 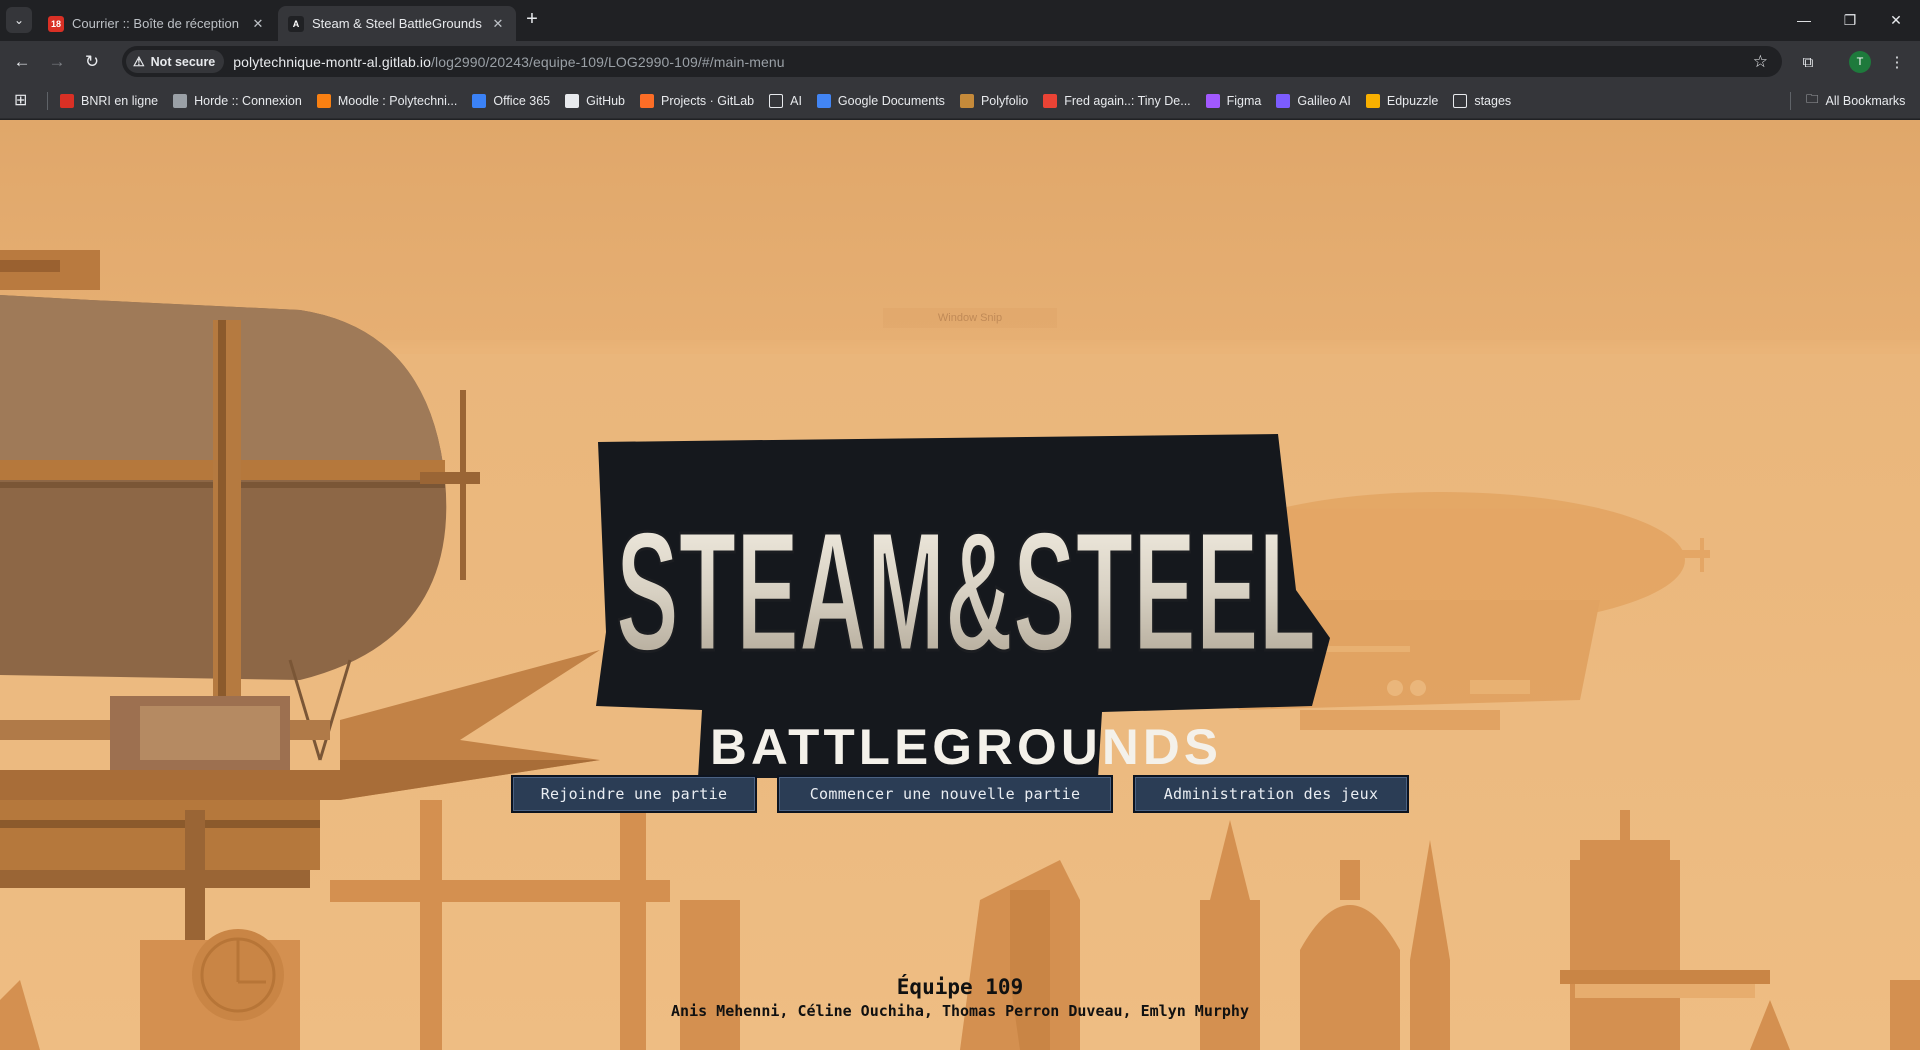 I want to click on tab-search-button: ⌄, so click(x=19, y=20).